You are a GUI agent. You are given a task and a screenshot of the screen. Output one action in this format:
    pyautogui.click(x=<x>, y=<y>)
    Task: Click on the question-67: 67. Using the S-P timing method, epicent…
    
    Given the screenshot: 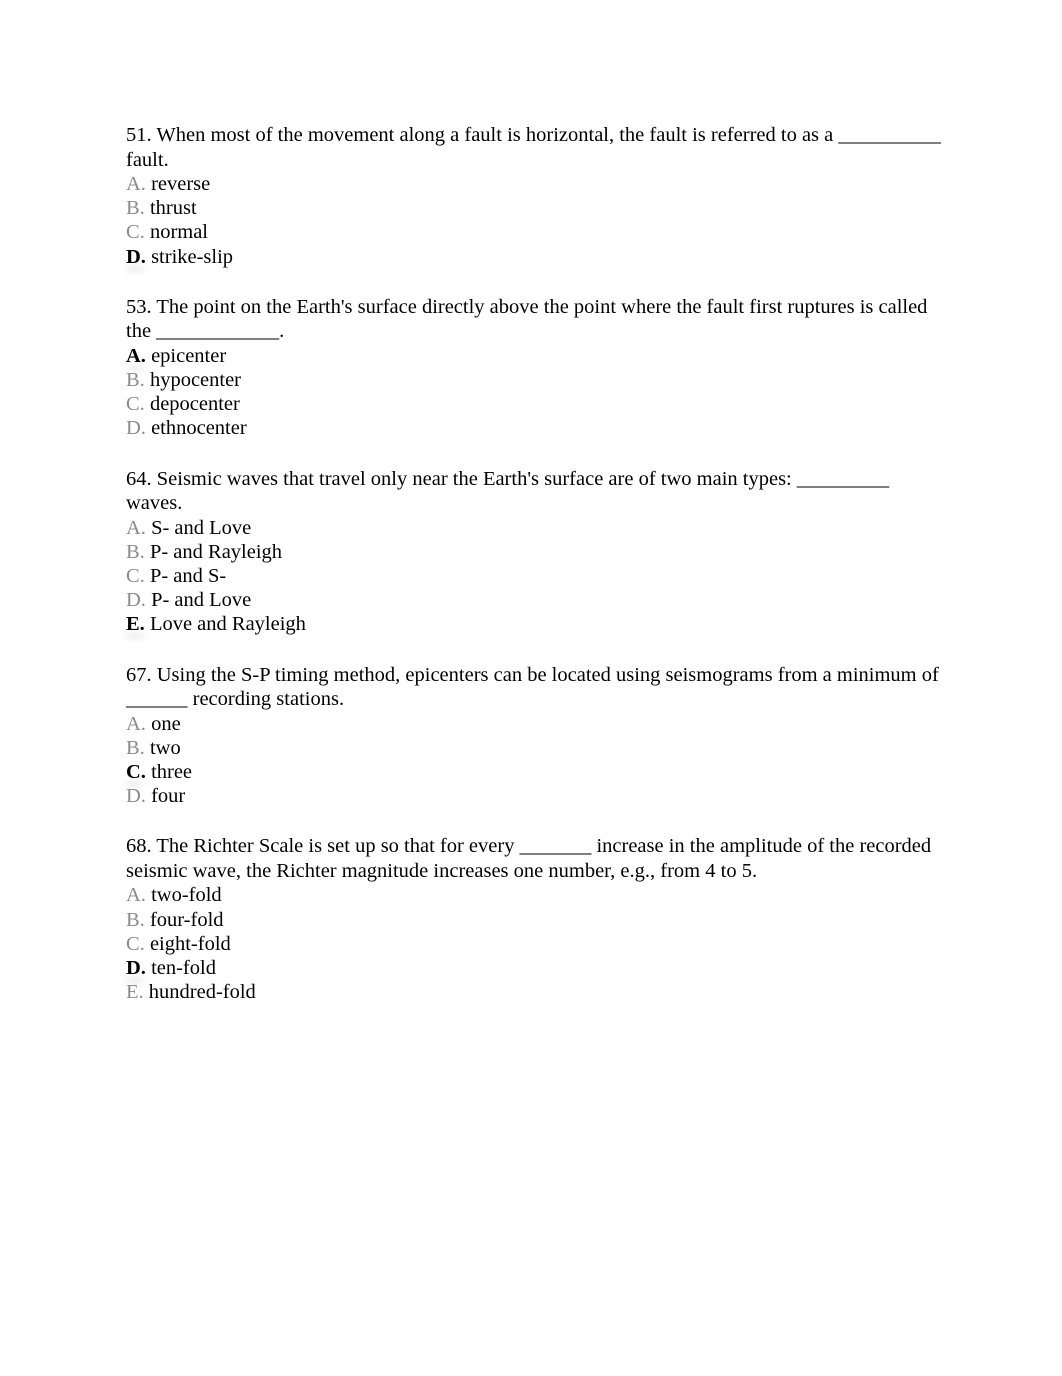 What is the action you would take?
    pyautogui.click(x=533, y=736)
    